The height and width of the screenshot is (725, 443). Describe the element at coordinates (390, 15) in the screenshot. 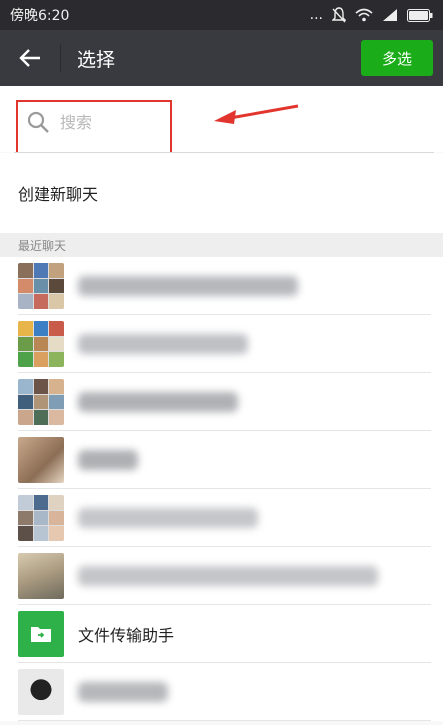

I see `signal-icon` at that location.